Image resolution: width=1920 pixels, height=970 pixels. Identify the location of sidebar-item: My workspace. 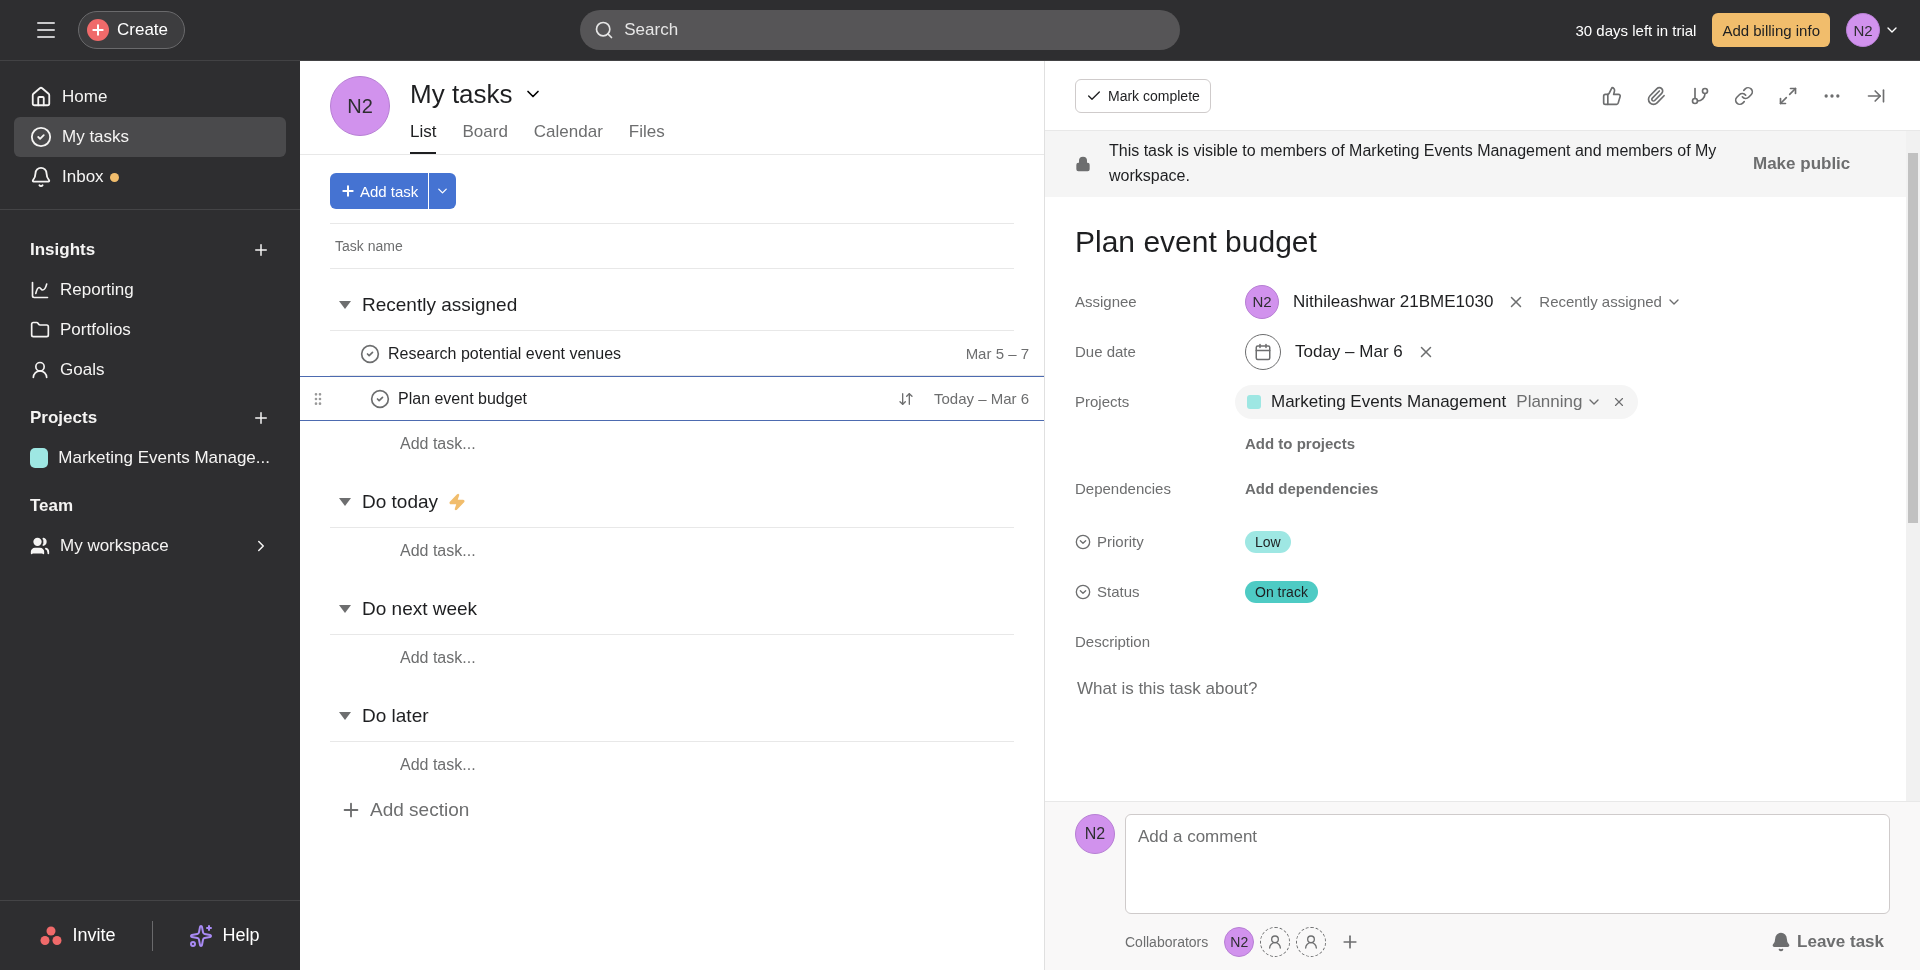
(150, 546).